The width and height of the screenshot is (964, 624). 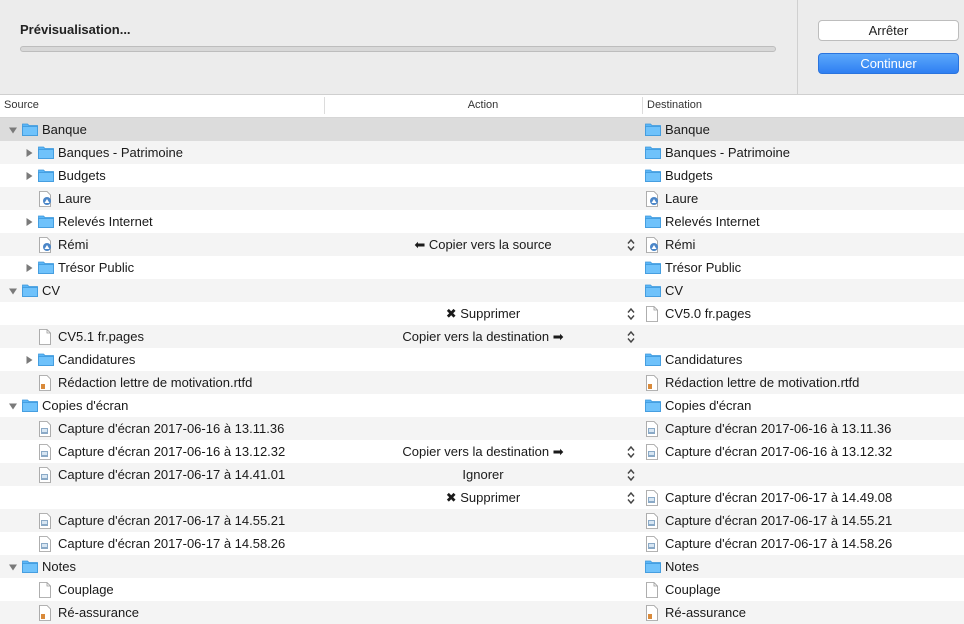 What do you see at coordinates (677, 129) in the screenshot?
I see `destination-cell: Banque` at bounding box center [677, 129].